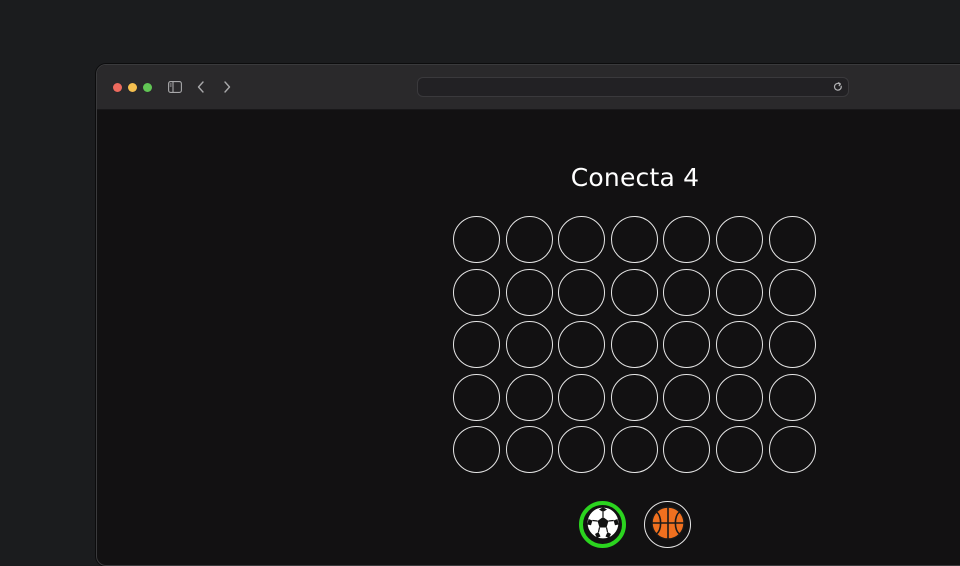 Image resolution: width=960 pixels, height=566 pixels. I want to click on page-title: Conecta 4, so click(635, 177).